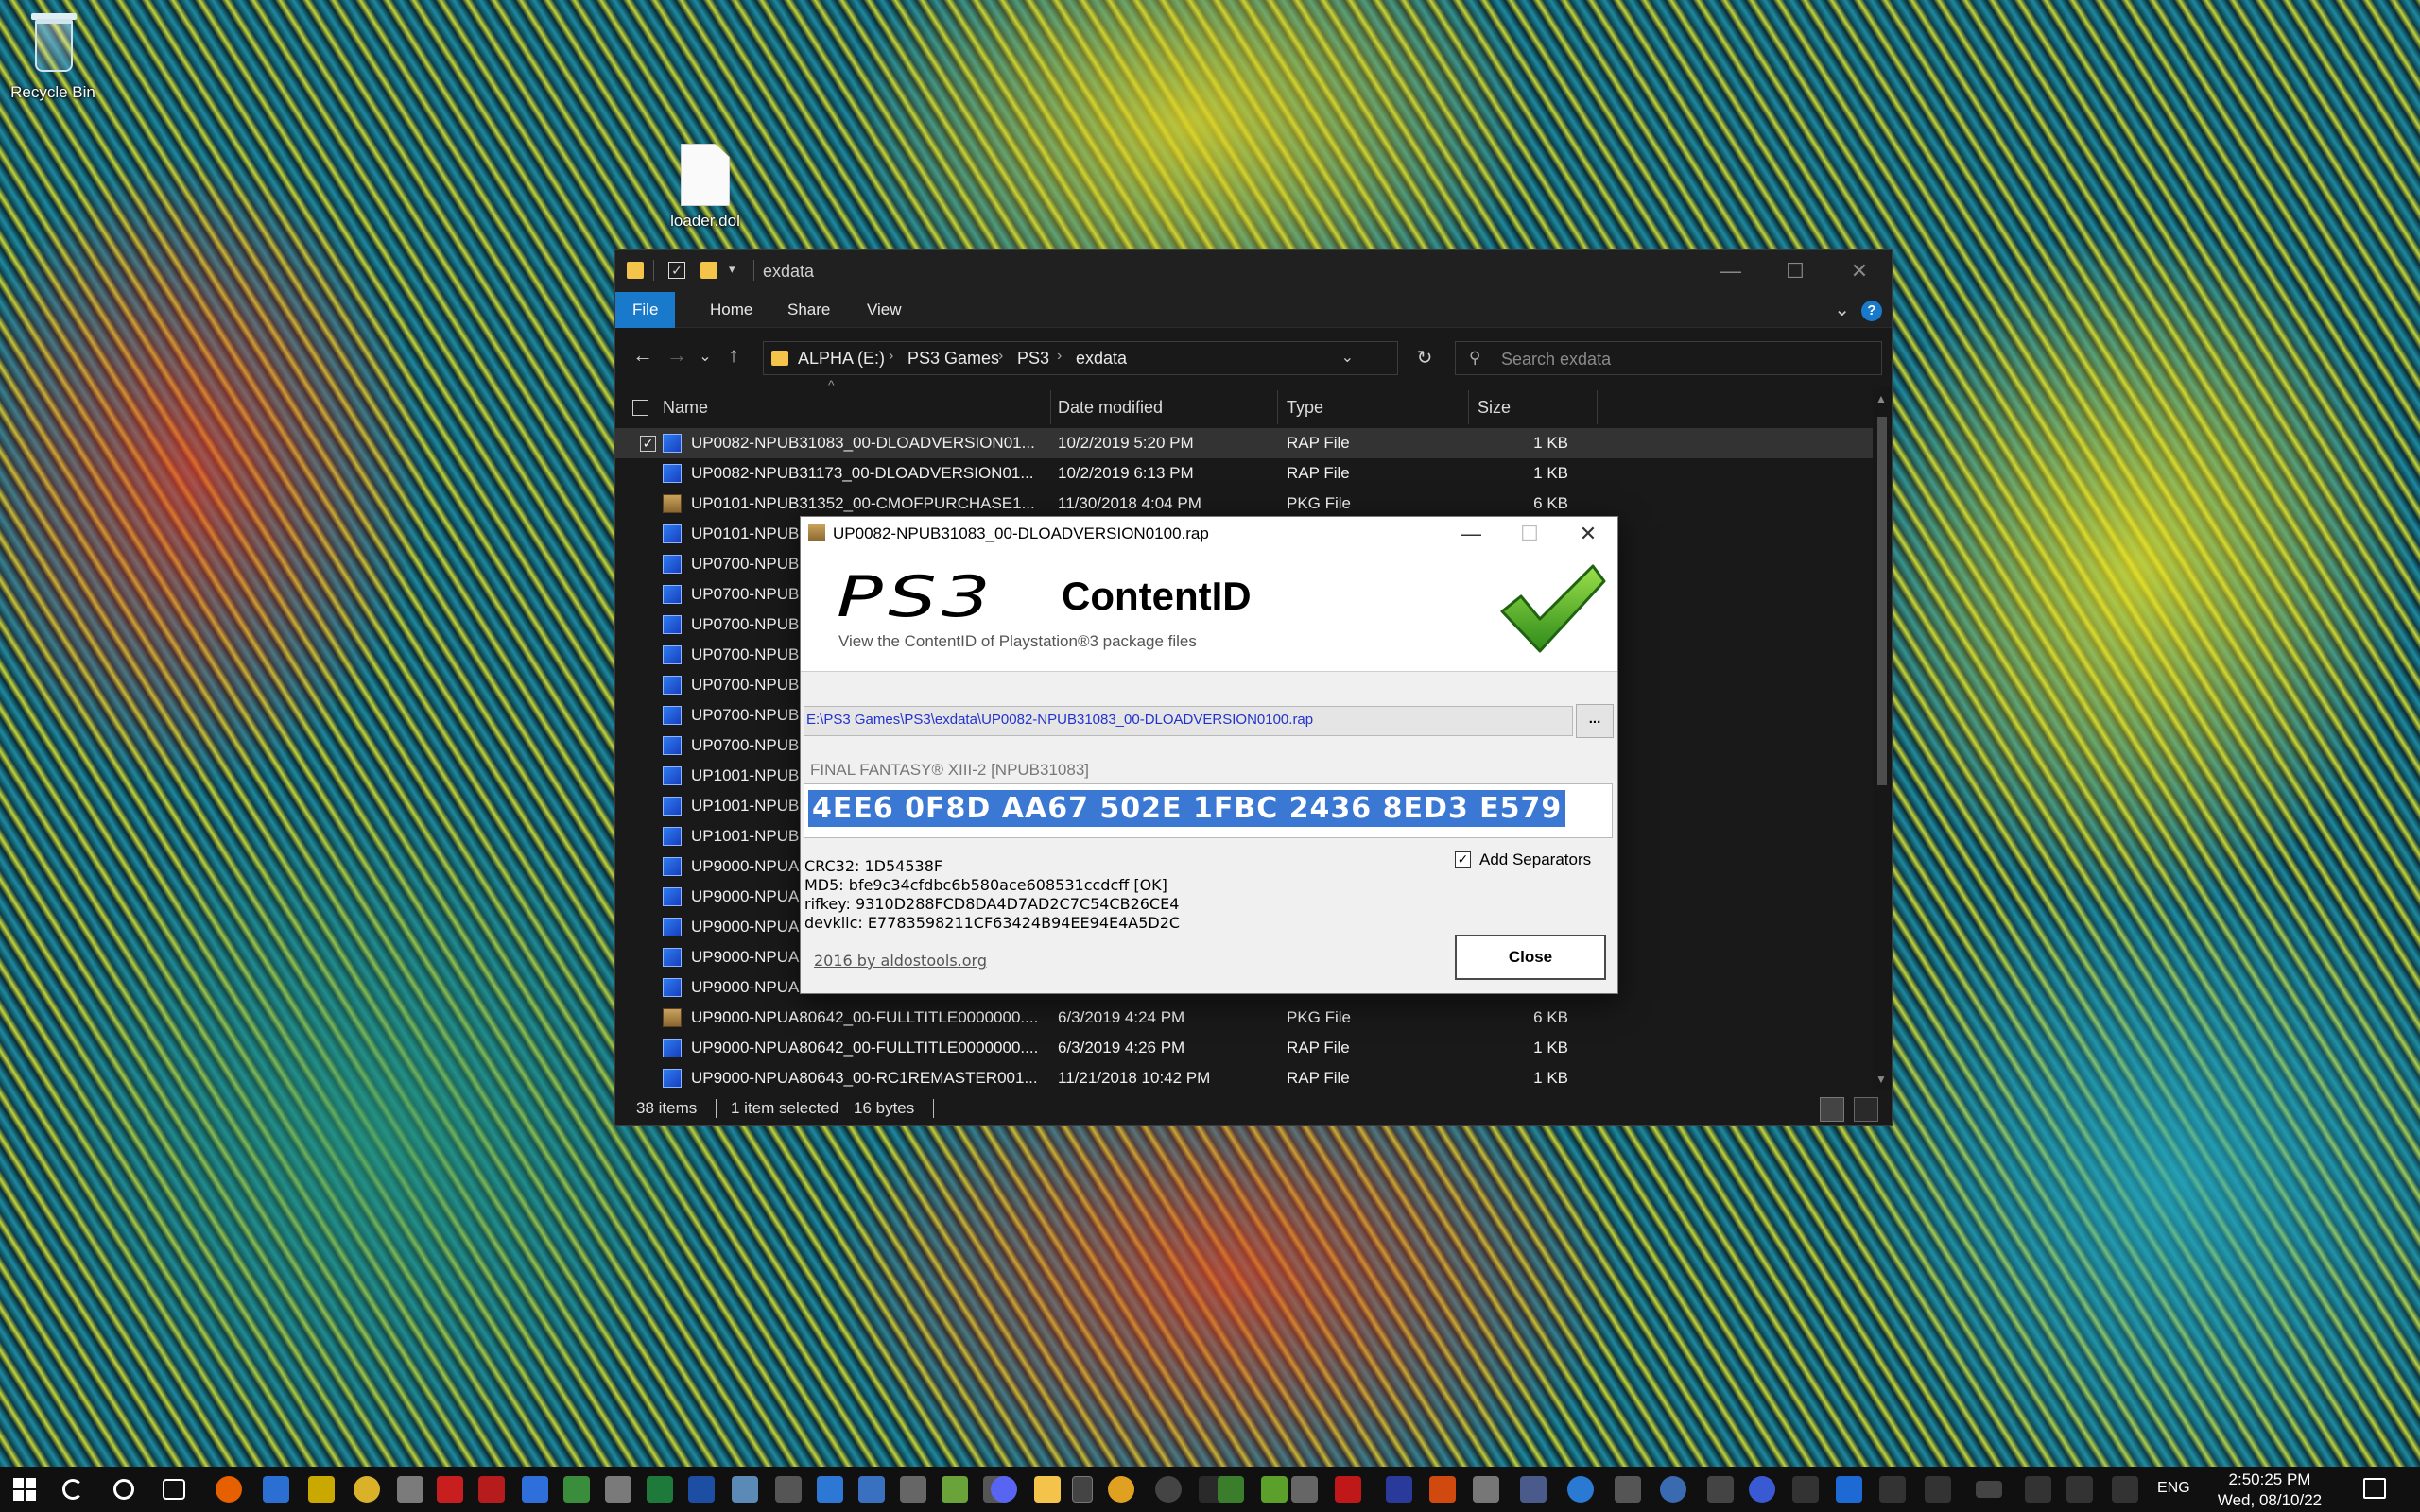 Image resolution: width=2420 pixels, height=1512 pixels. I want to click on refresh-icon: ↻, so click(1425, 358).